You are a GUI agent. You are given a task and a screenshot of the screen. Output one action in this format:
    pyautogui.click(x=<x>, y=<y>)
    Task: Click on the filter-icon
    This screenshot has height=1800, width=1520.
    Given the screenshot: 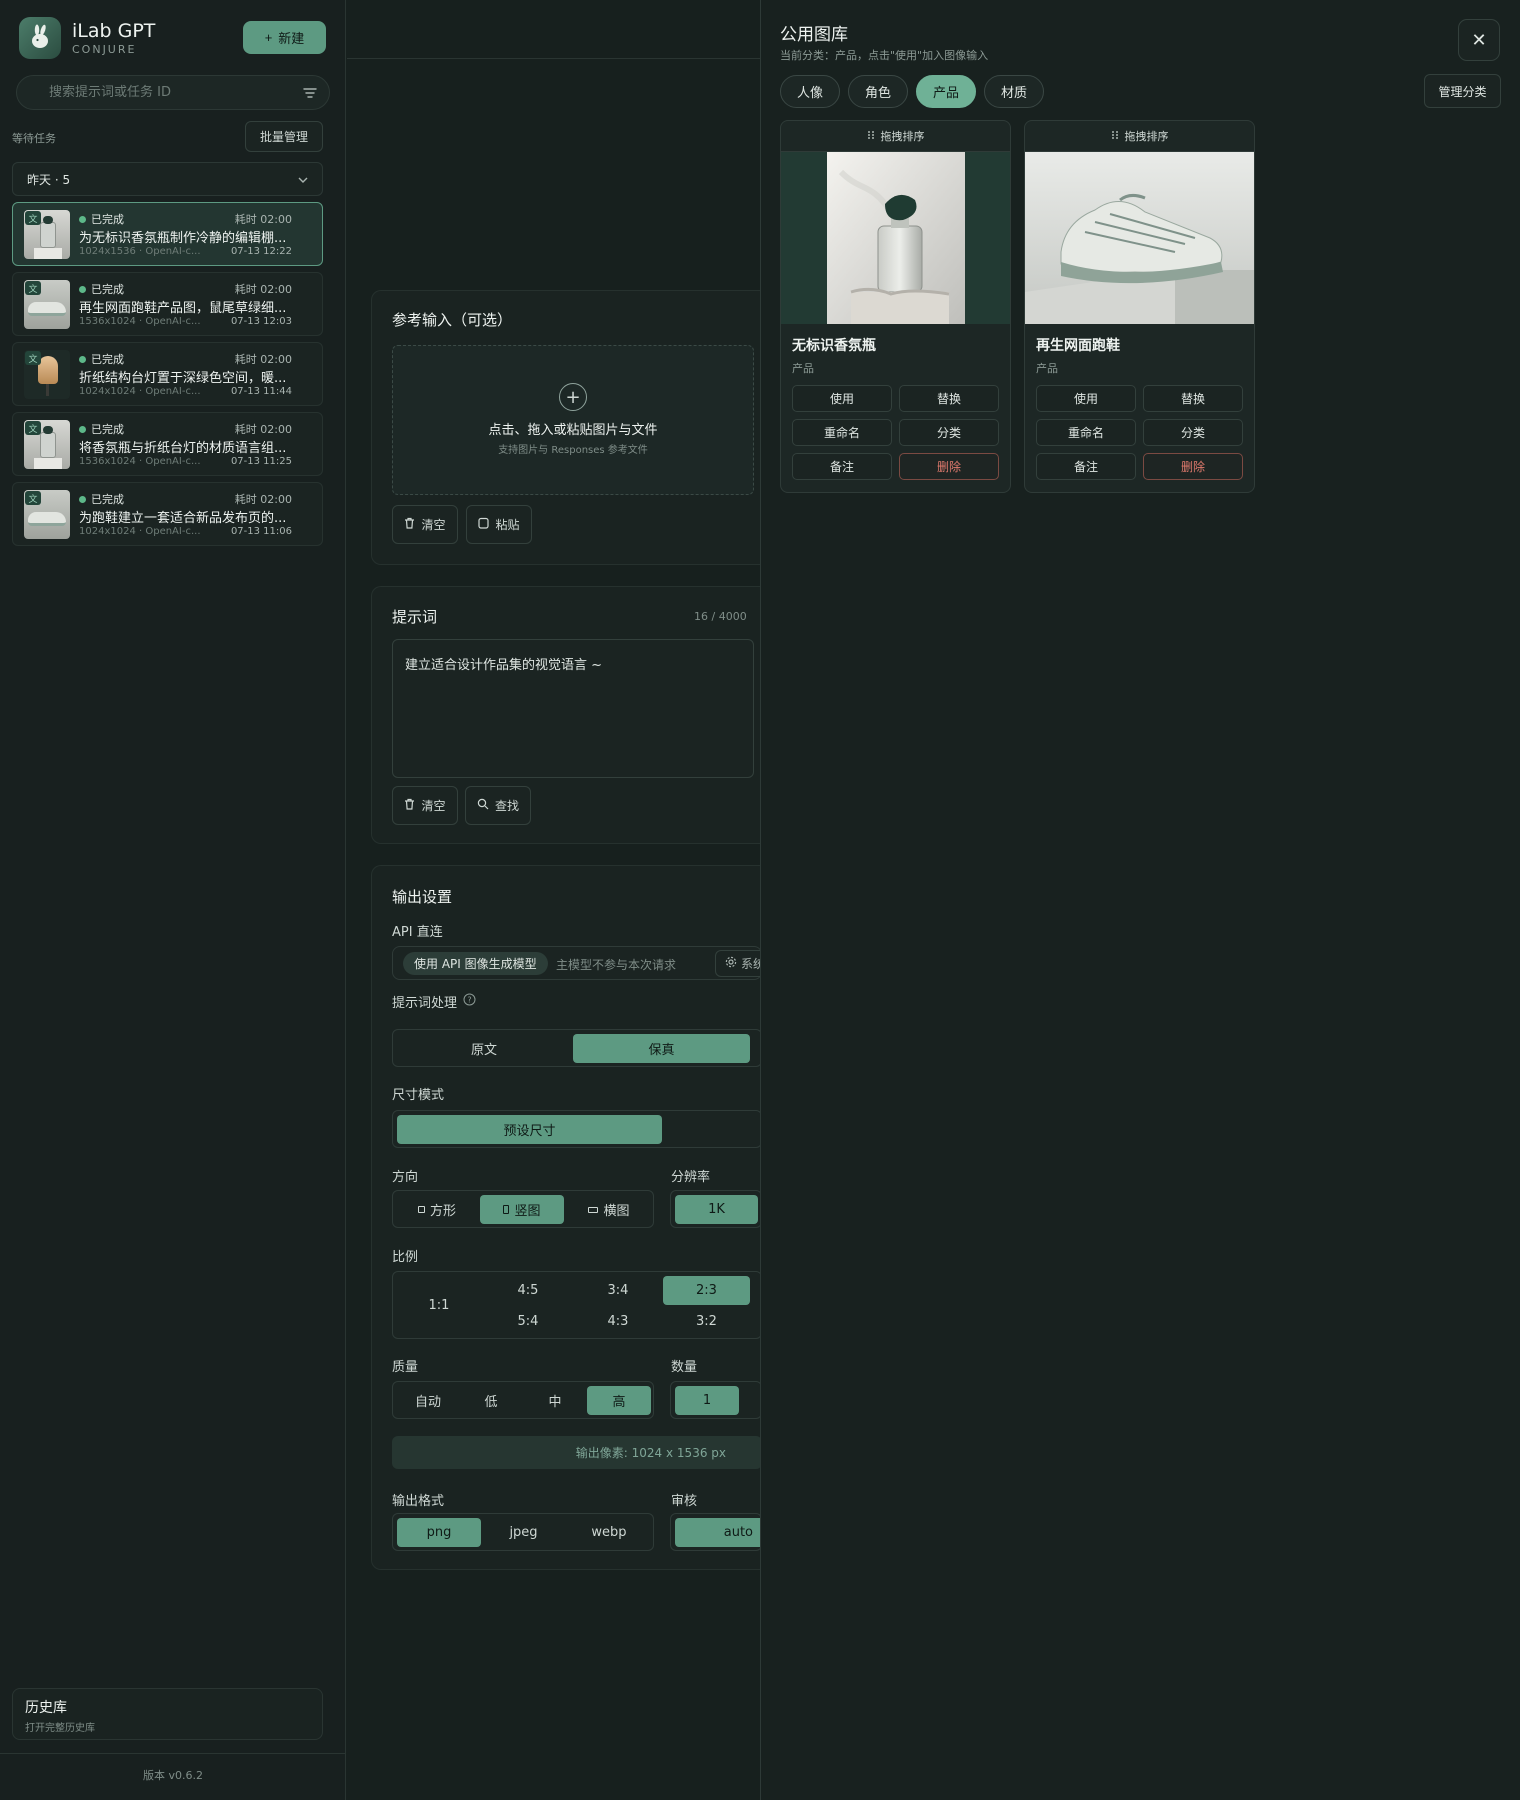 What is the action you would take?
    pyautogui.click(x=310, y=93)
    